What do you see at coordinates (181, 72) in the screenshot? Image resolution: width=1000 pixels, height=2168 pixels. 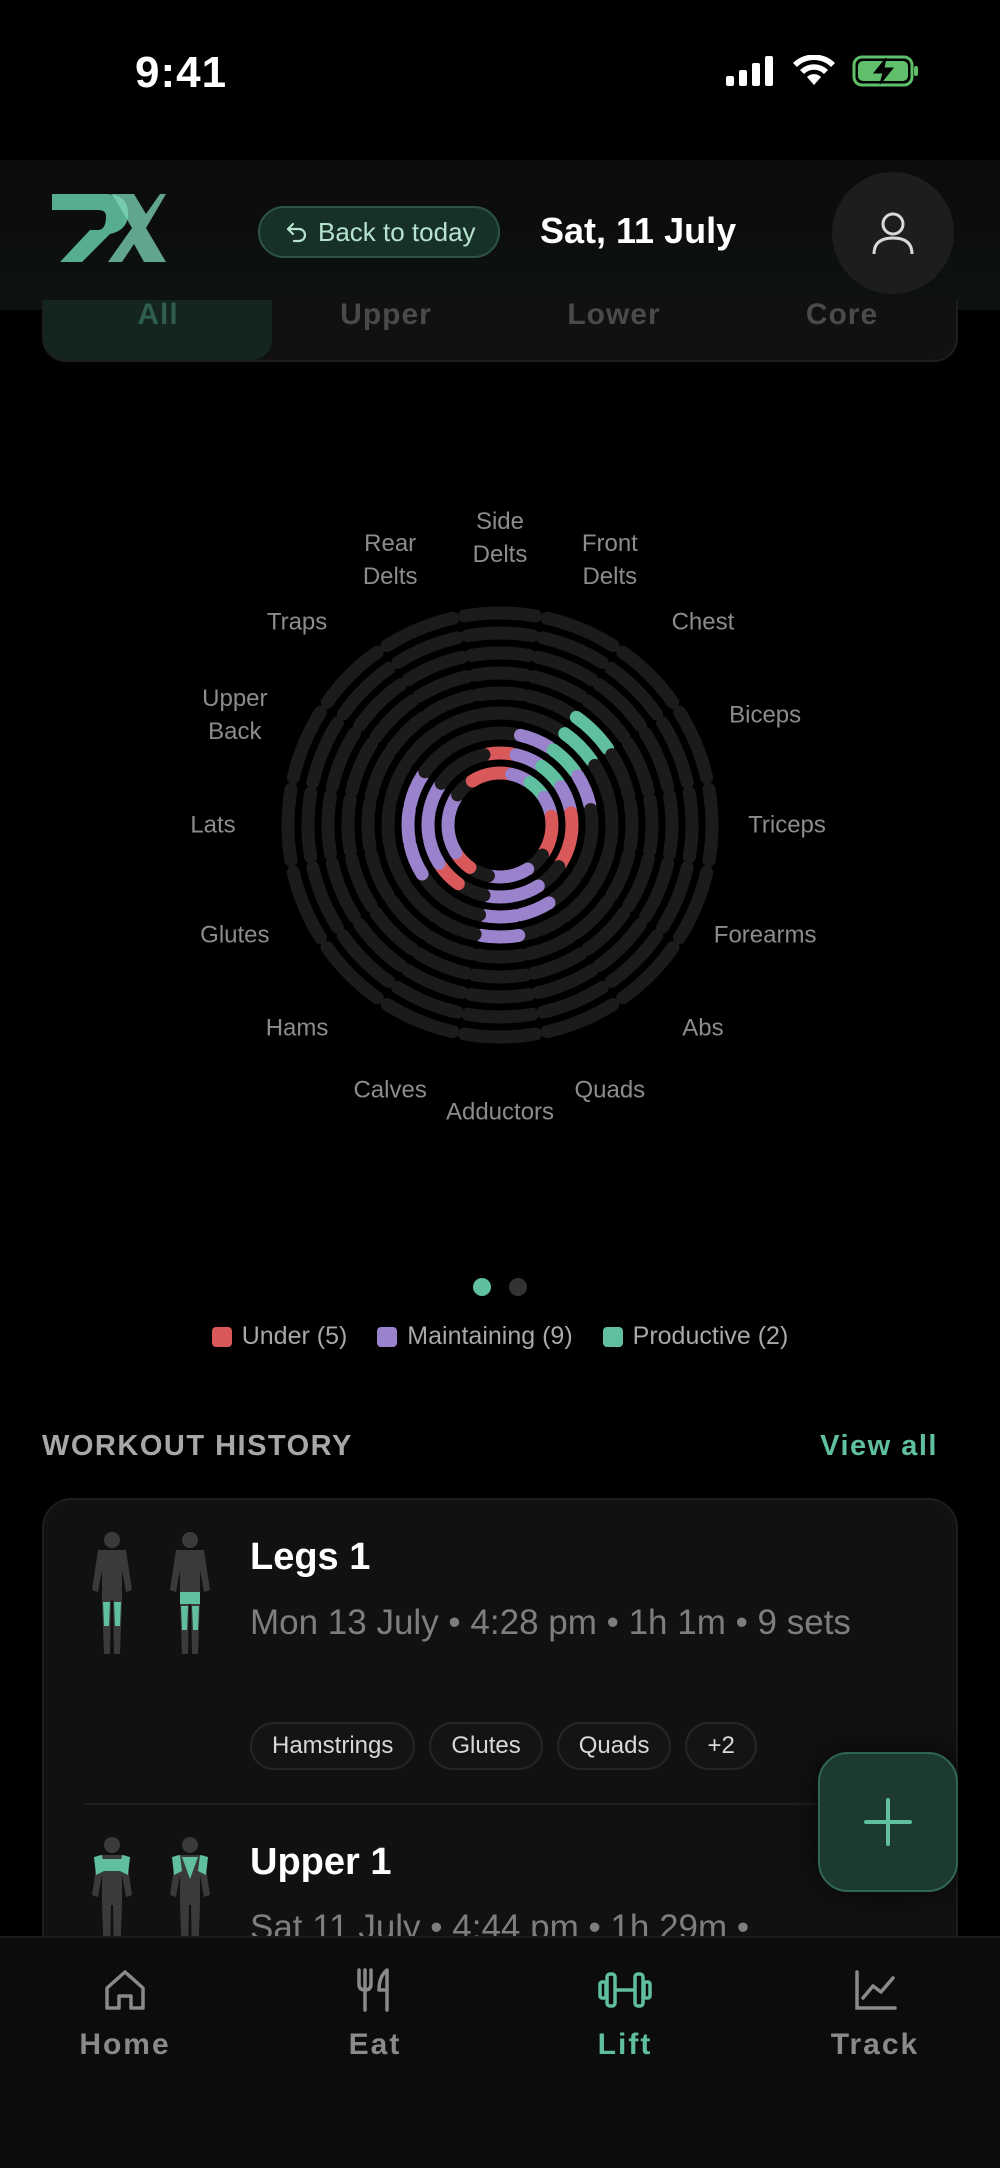 I see `status-time: 9:41` at bounding box center [181, 72].